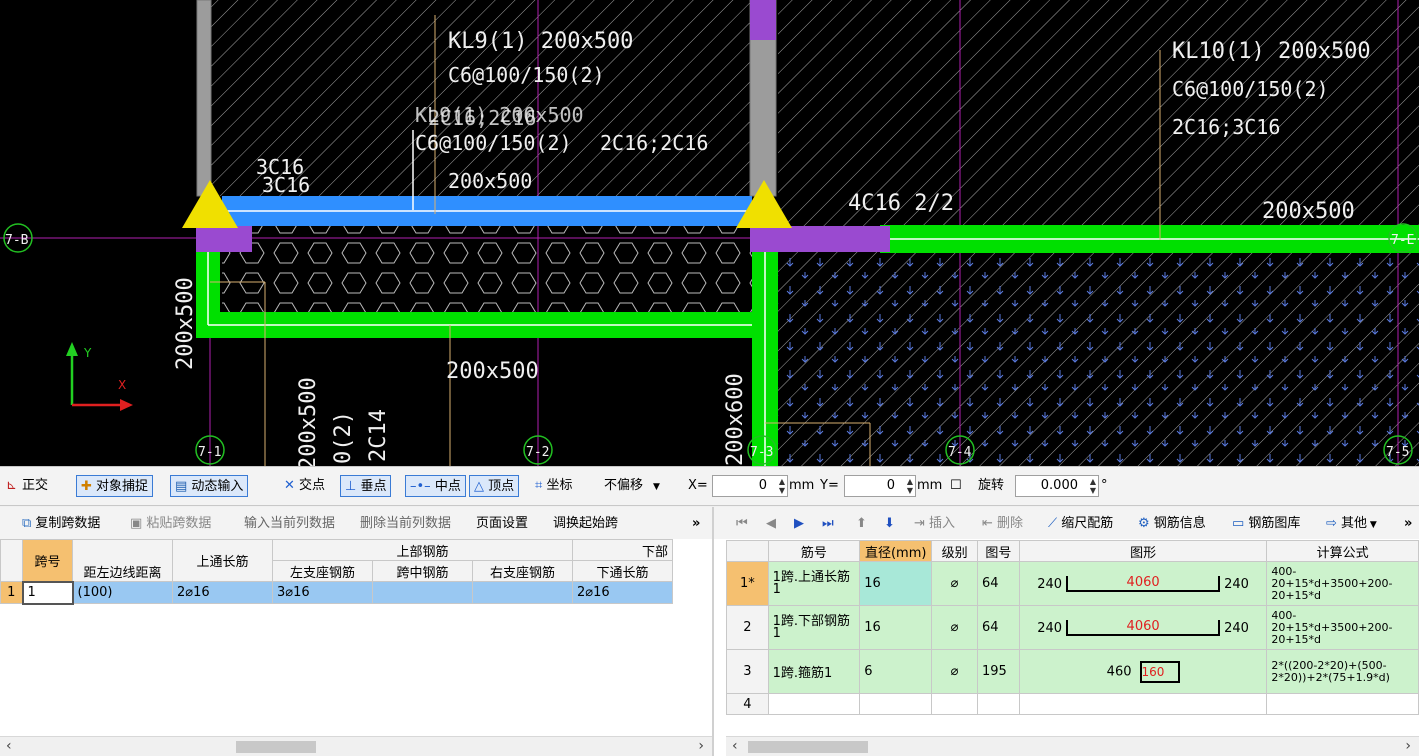  Describe the element at coordinates (553, 486) in the screenshot. I see `coord-snap: ⌗ 坐标` at that location.